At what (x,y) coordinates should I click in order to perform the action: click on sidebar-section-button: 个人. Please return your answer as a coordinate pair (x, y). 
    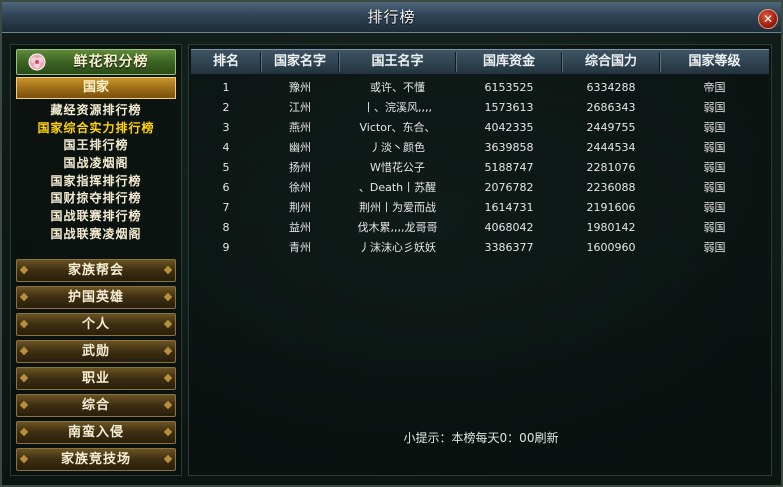
    Looking at the image, I should click on (96, 324).